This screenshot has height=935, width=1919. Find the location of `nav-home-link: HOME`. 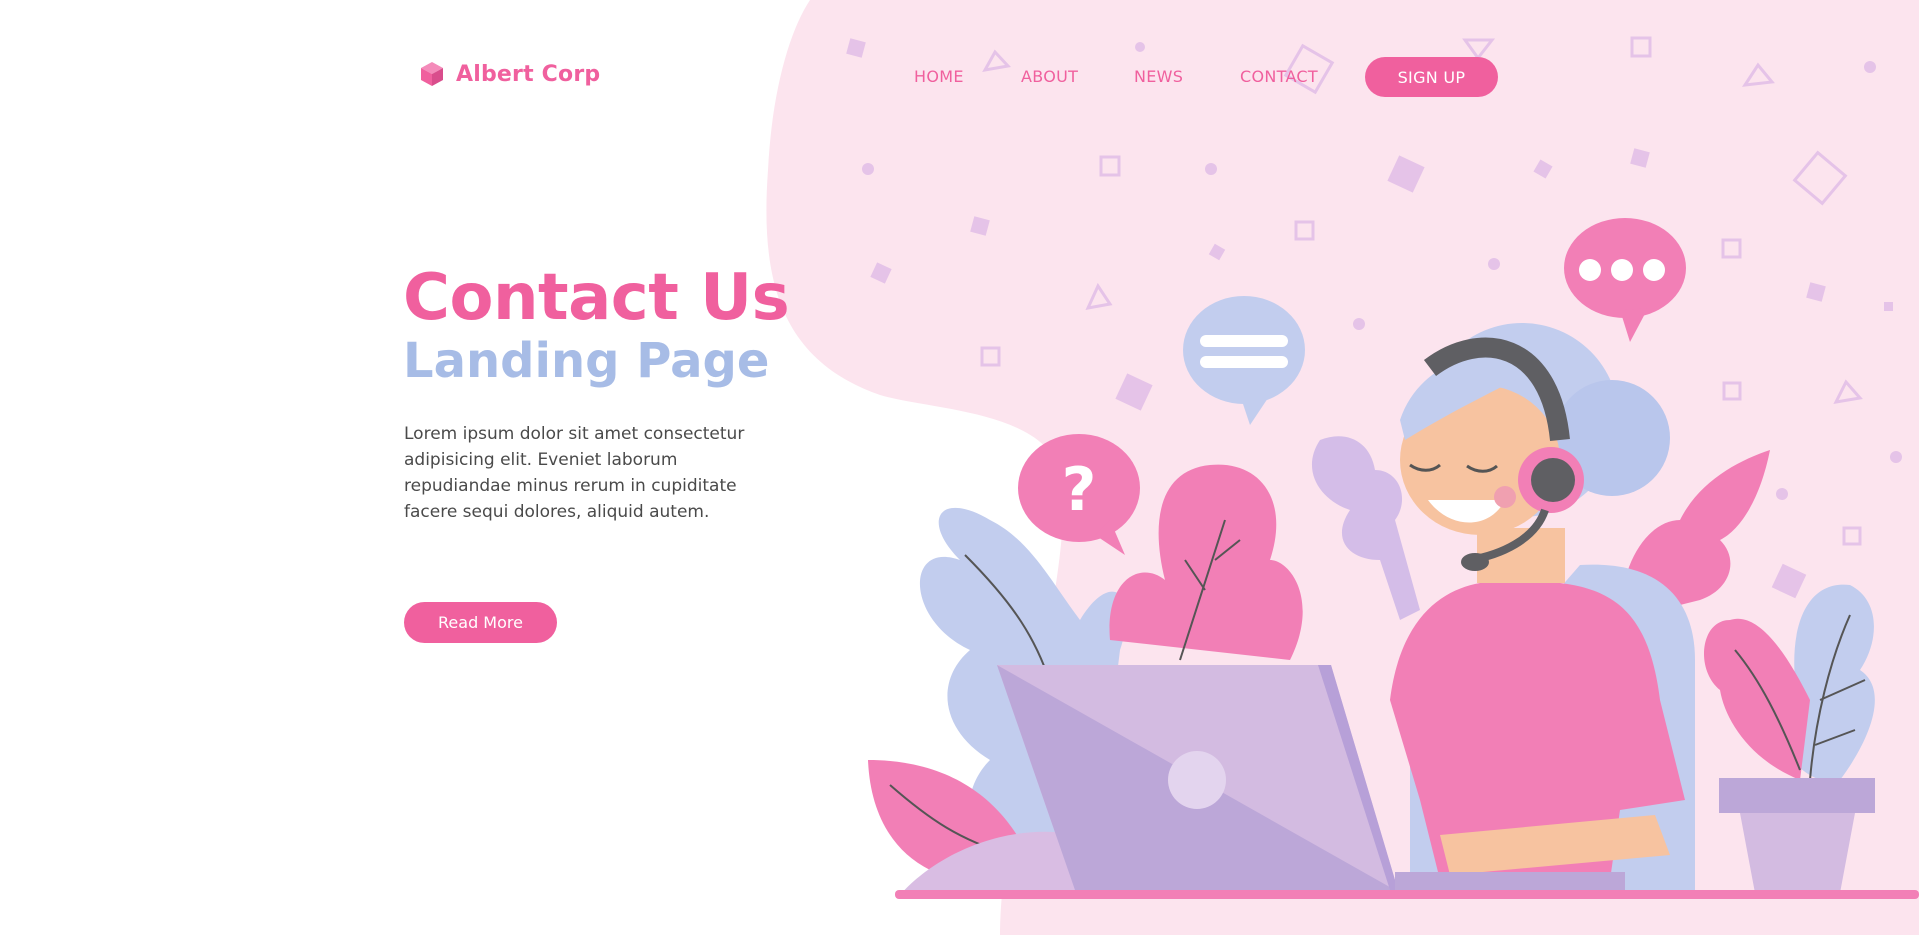

nav-home-link: HOME is located at coordinates (939, 76).